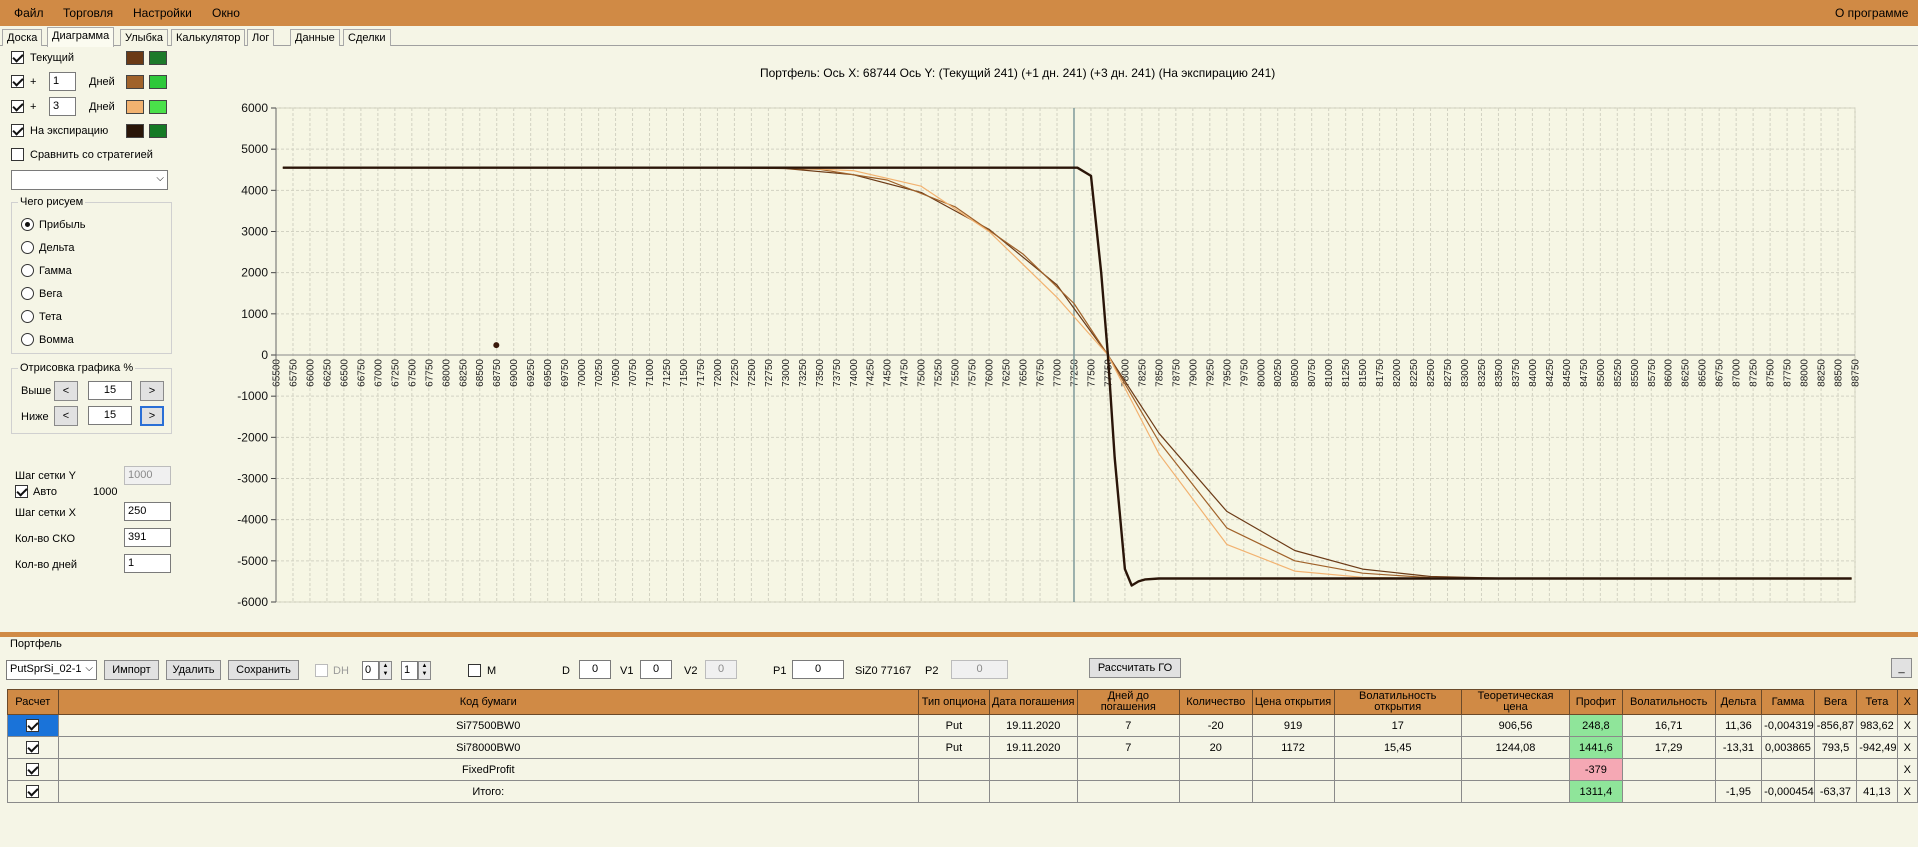 This screenshot has width=1918, height=847. What do you see at coordinates (321, 670) in the screenshot?
I see `dh-checkbox` at bounding box center [321, 670].